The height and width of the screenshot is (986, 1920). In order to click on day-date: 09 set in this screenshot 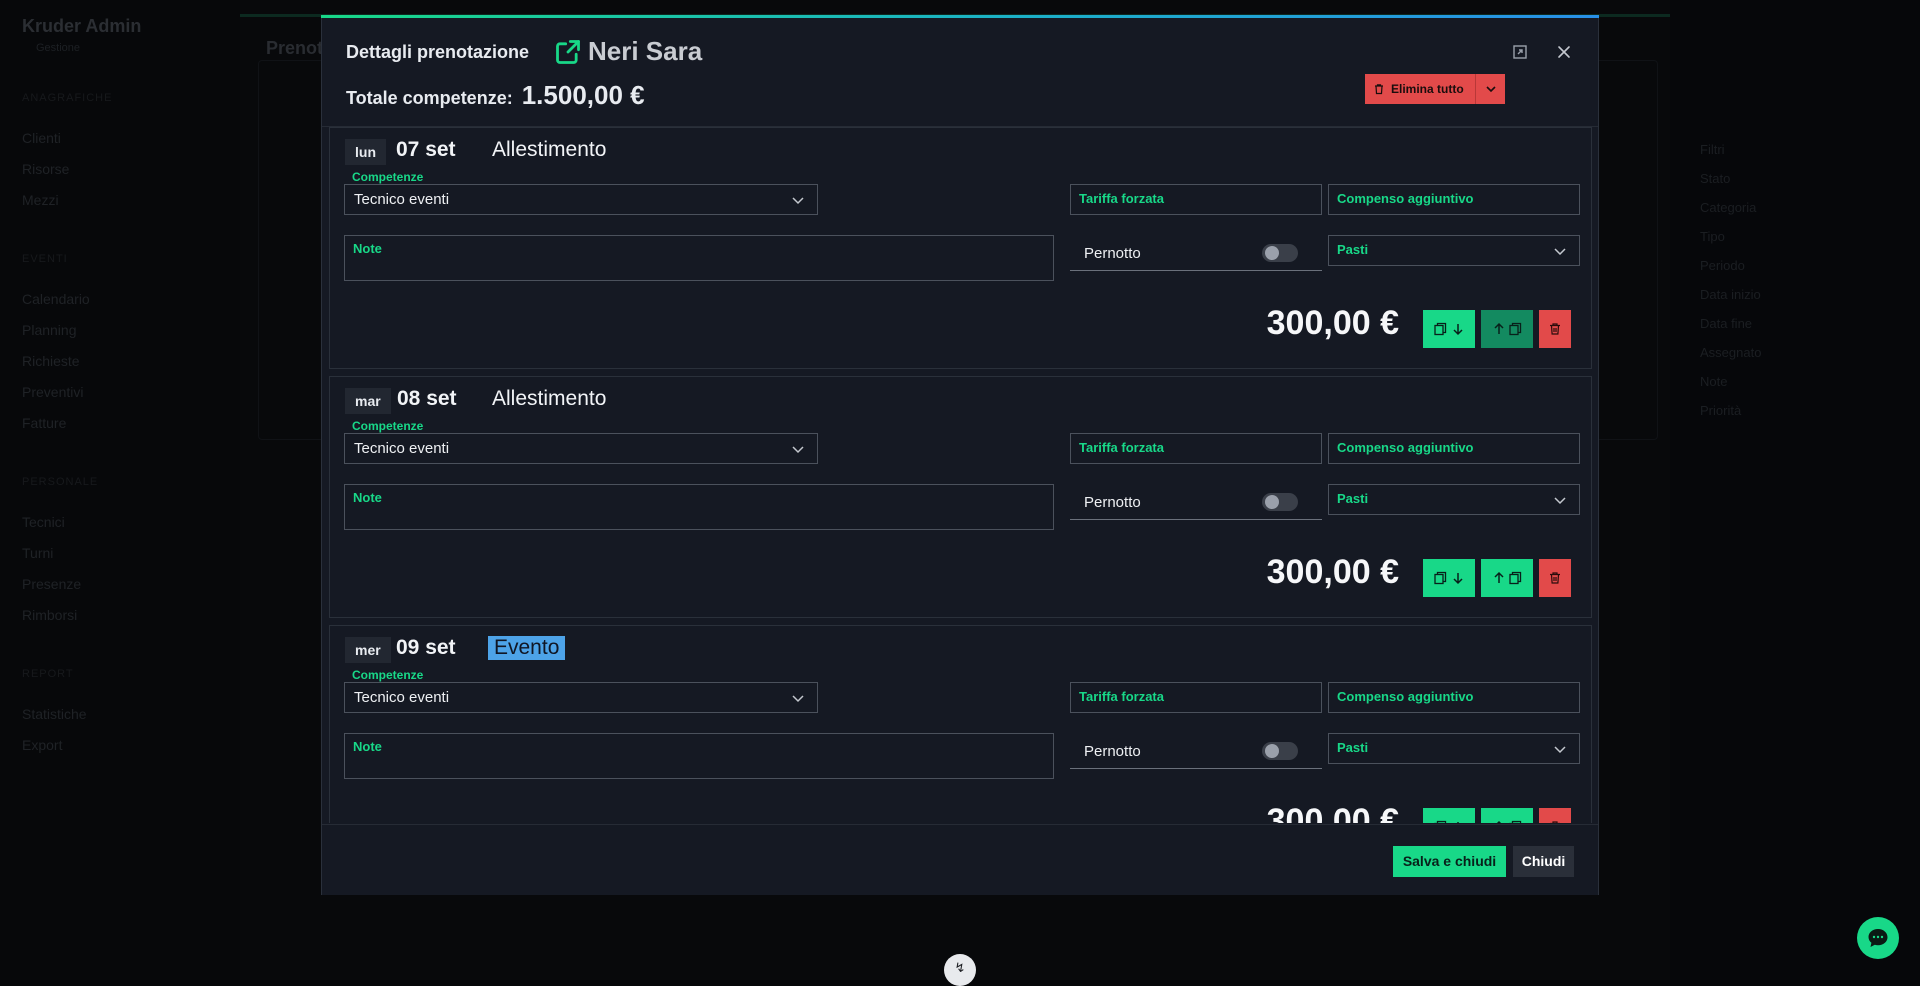, I will do `click(426, 648)`.